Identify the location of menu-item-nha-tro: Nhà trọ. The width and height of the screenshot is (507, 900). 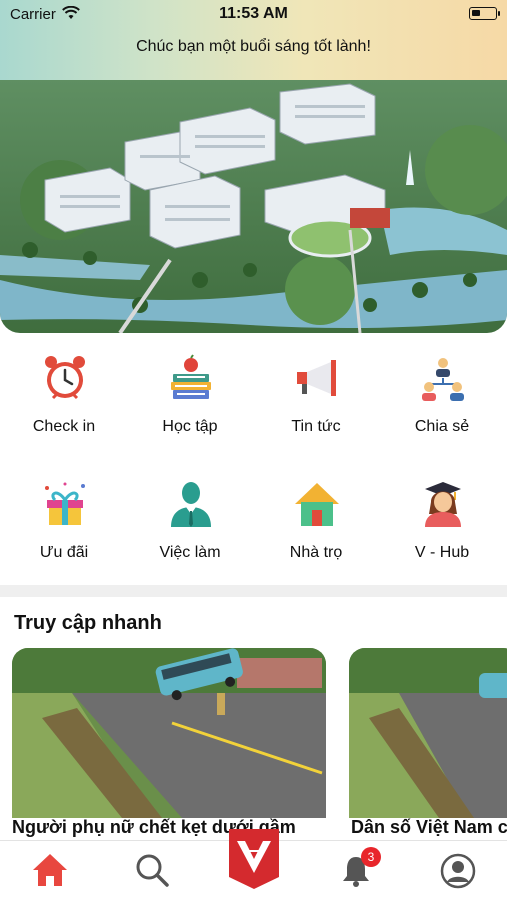
(316, 521).